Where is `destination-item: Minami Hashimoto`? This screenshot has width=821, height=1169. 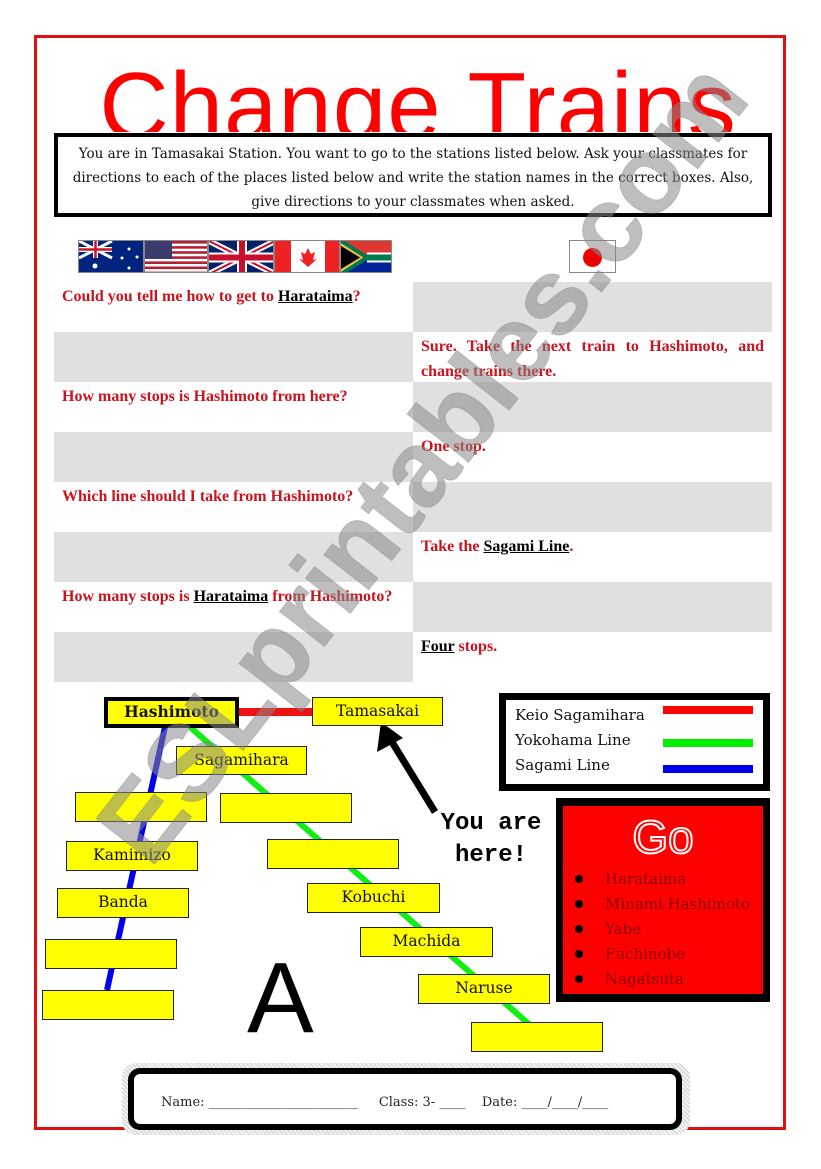 destination-item: Minami Hashimoto is located at coordinates (662, 903).